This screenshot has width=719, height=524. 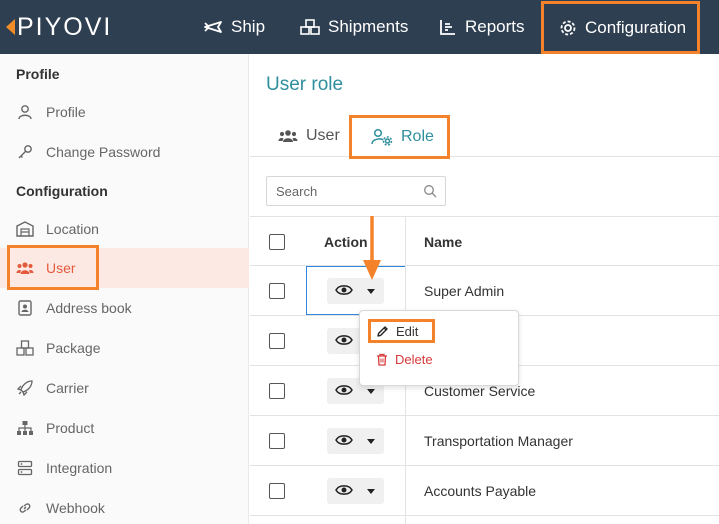 I want to click on nav-reports: Reports, so click(x=482, y=27).